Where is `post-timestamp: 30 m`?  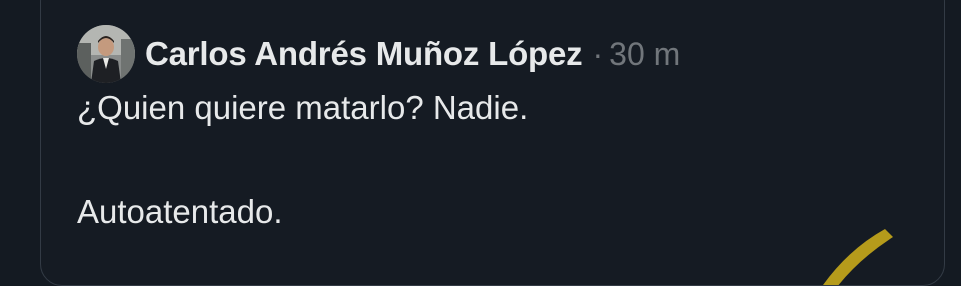 post-timestamp: 30 m is located at coordinates (644, 54).